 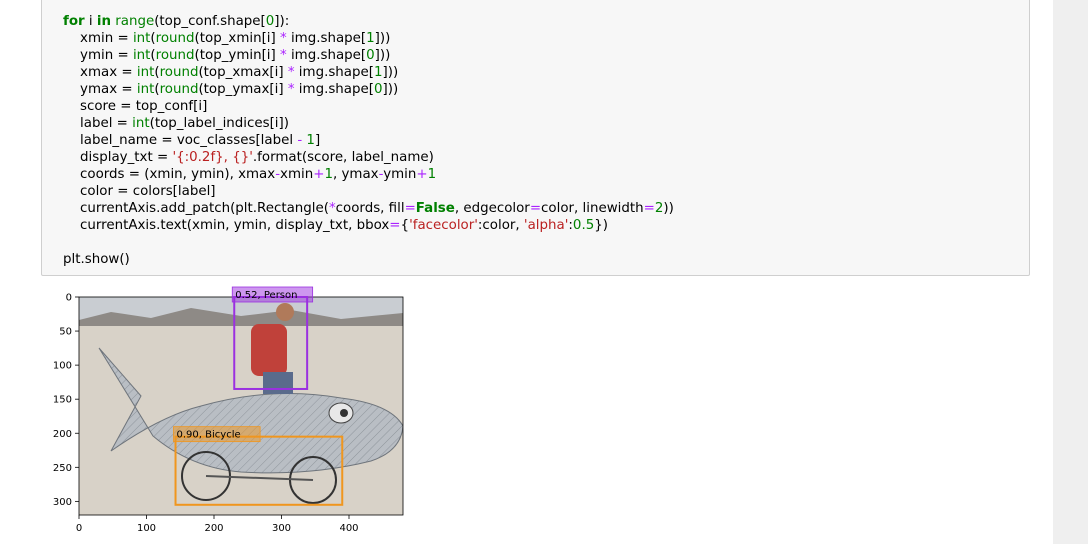 What do you see at coordinates (65, 332) in the screenshot?
I see `y-tick-label: 50` at bounding box center [65, 332].